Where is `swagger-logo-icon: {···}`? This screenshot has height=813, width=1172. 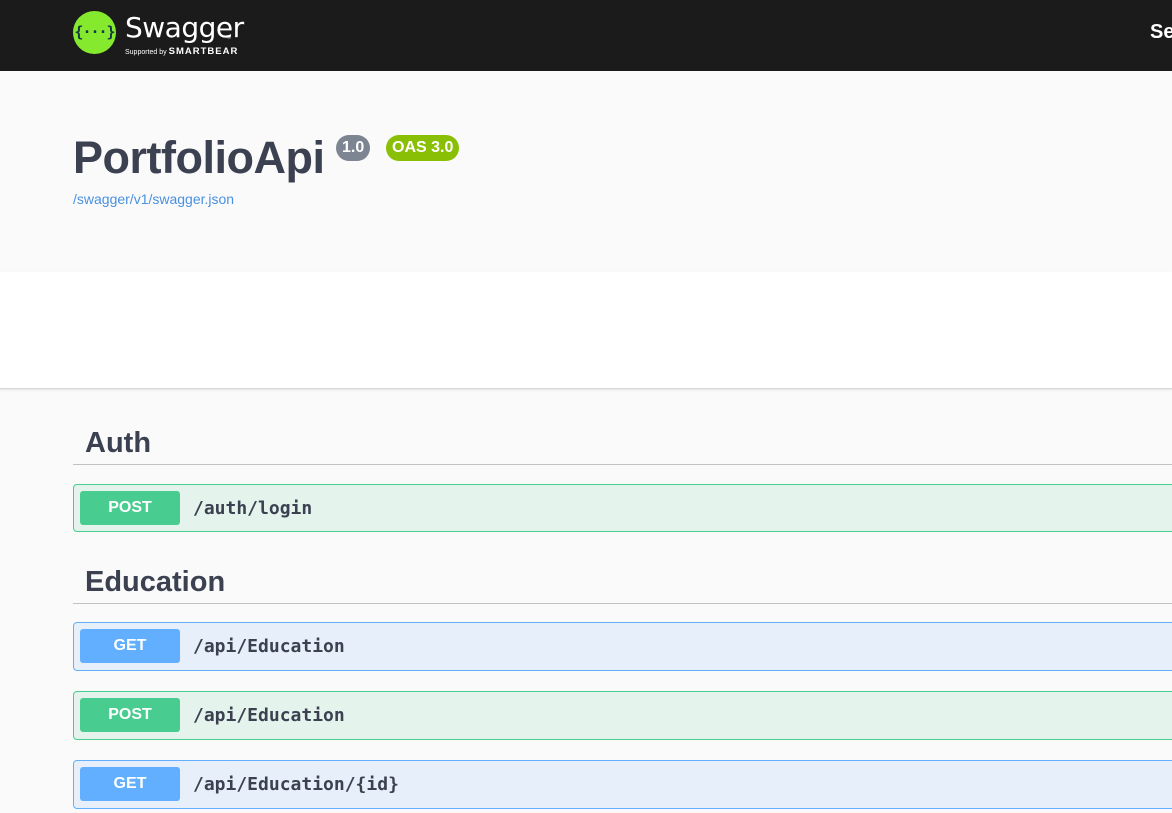
swagger-logo-icon: {···} is located at coordinates (94, 32).